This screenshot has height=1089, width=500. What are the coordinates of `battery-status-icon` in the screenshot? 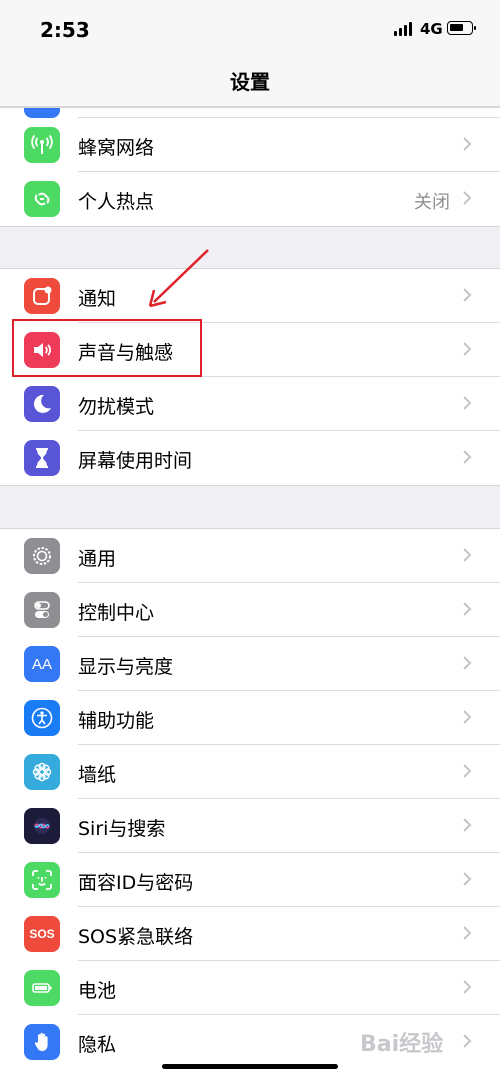 It's located at (461, 28).